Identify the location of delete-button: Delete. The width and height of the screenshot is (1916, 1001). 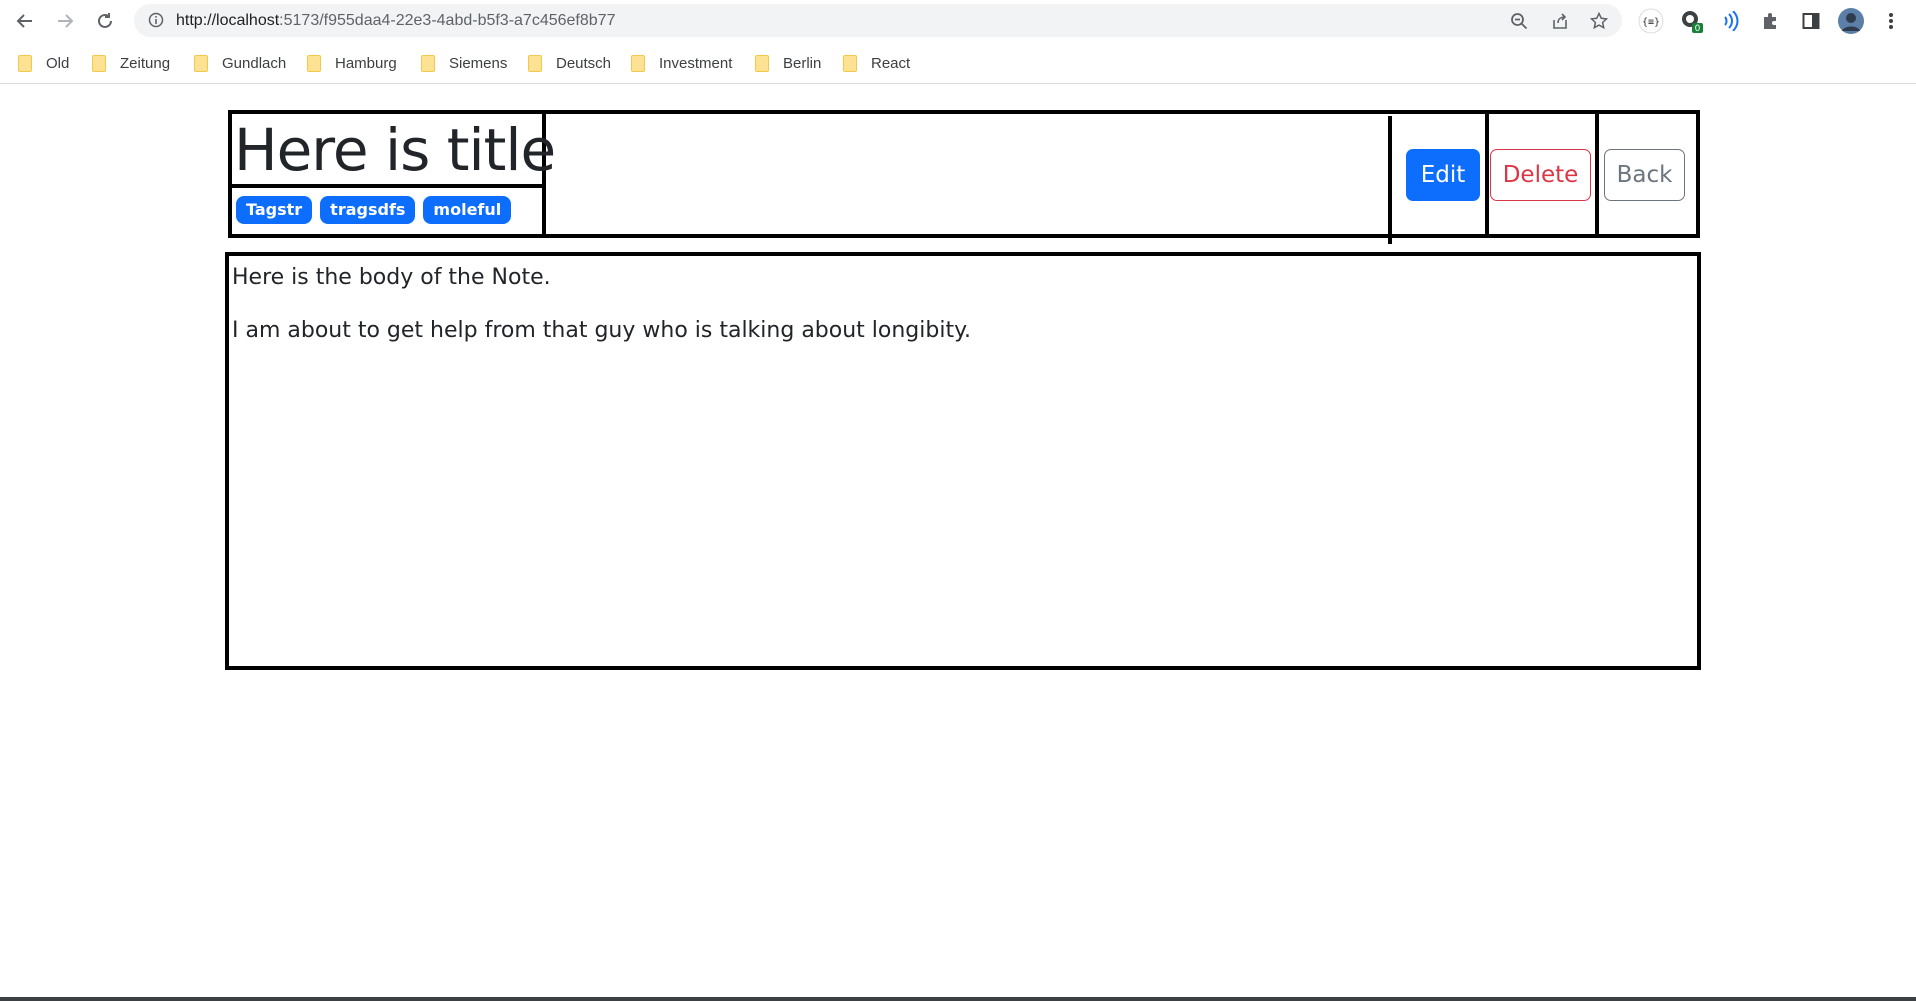
(1540, 175).